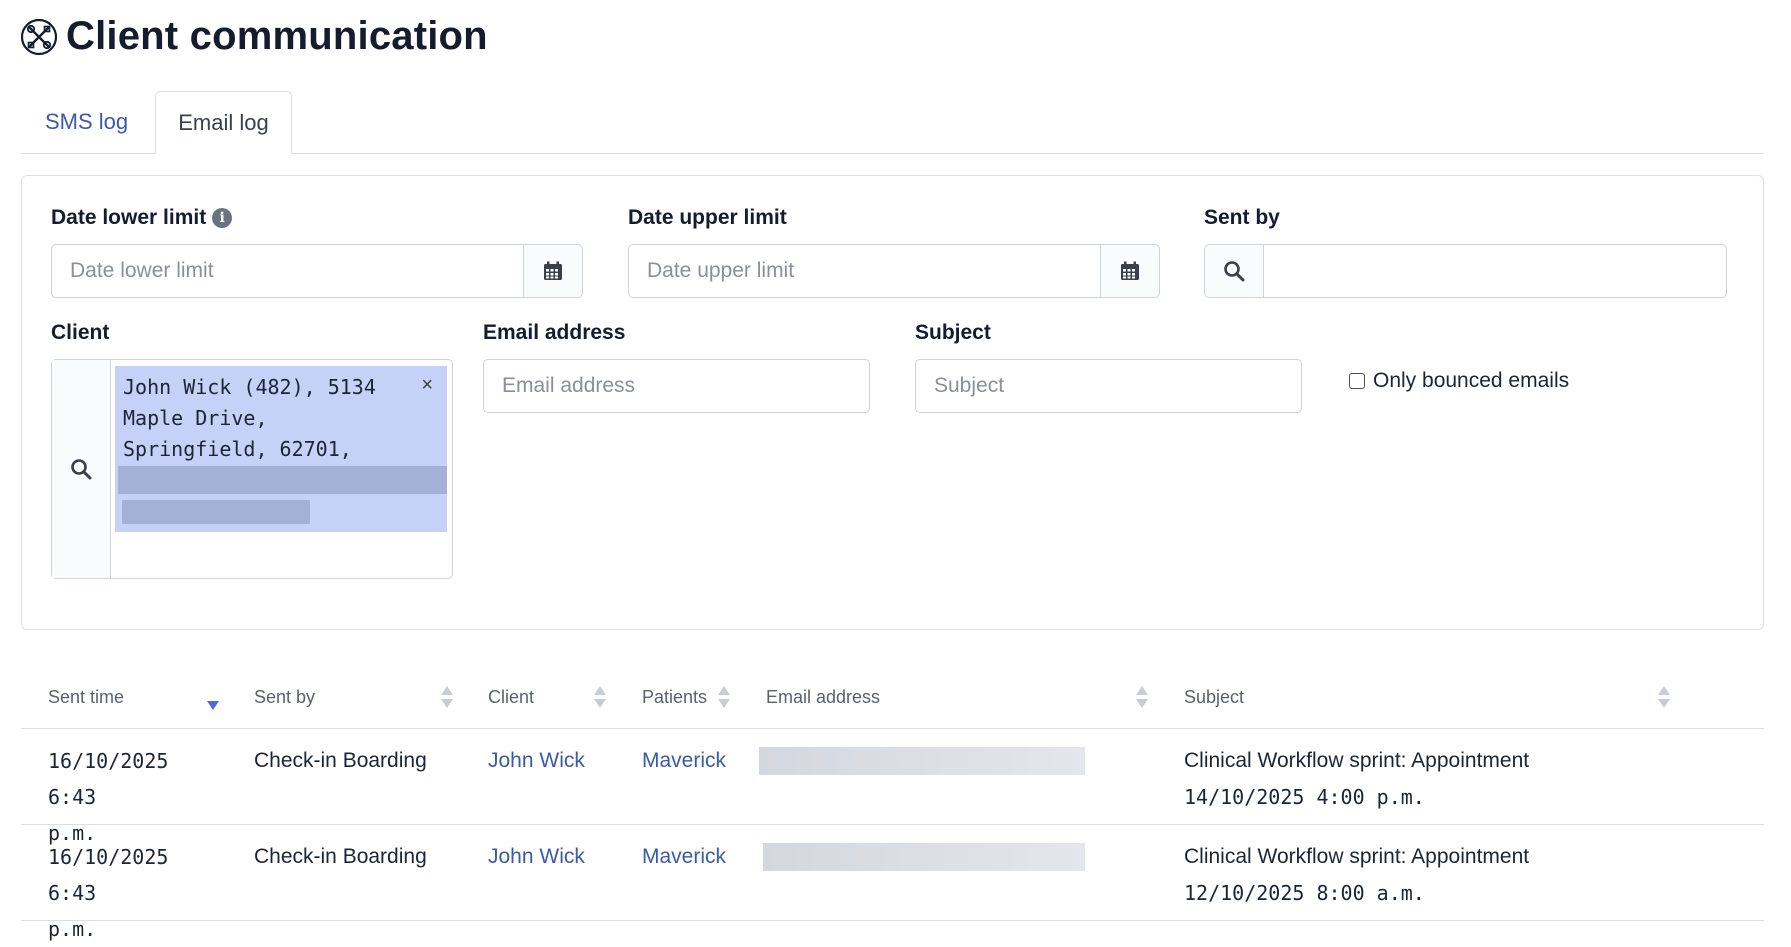 This screenshot has height=947, width=1791. I want to click on remove-client-button: ×, so click(427, 385).